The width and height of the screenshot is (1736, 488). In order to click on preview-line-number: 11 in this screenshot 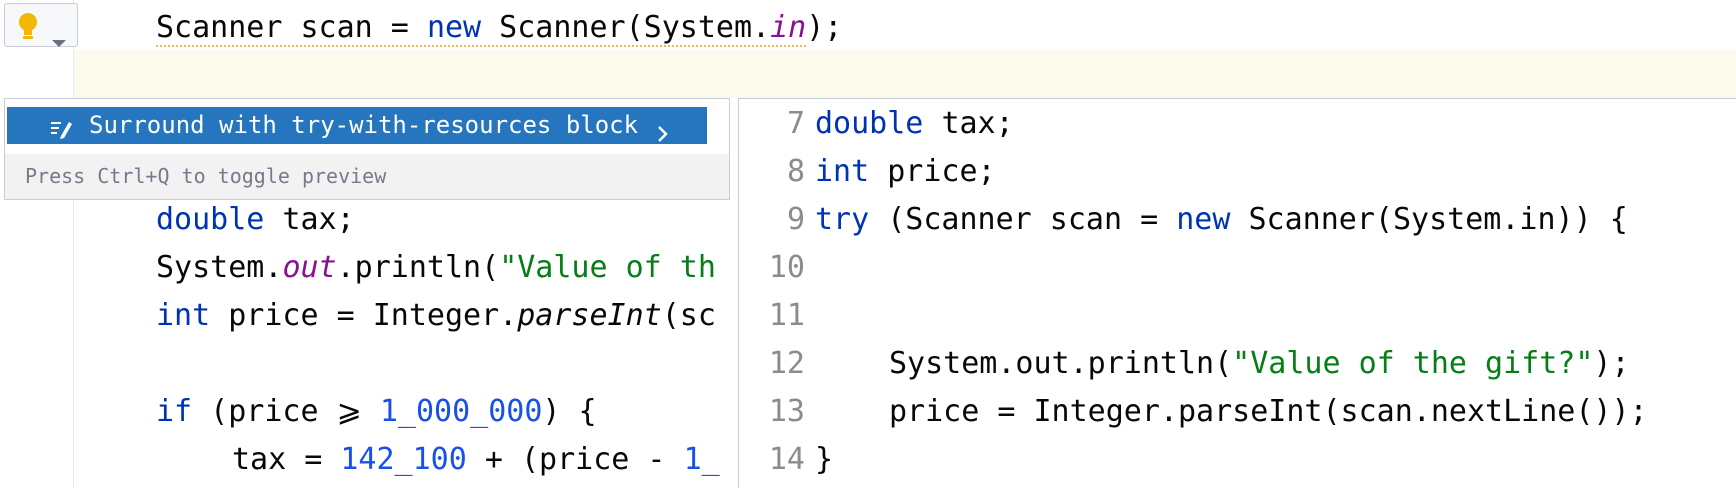, I will do `click(786, 315)`.